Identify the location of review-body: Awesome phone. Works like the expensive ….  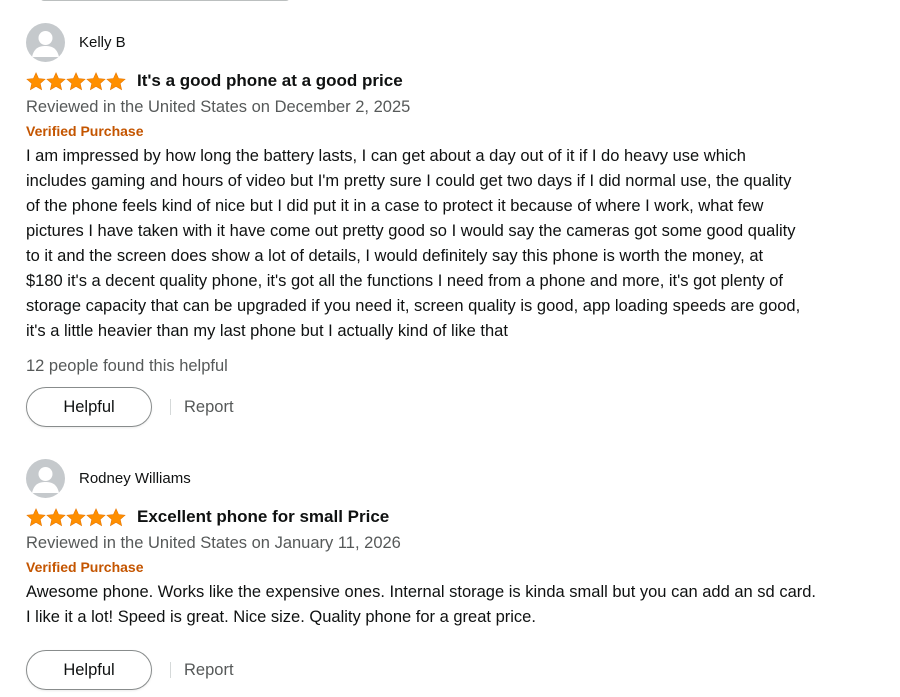
(456, 605).